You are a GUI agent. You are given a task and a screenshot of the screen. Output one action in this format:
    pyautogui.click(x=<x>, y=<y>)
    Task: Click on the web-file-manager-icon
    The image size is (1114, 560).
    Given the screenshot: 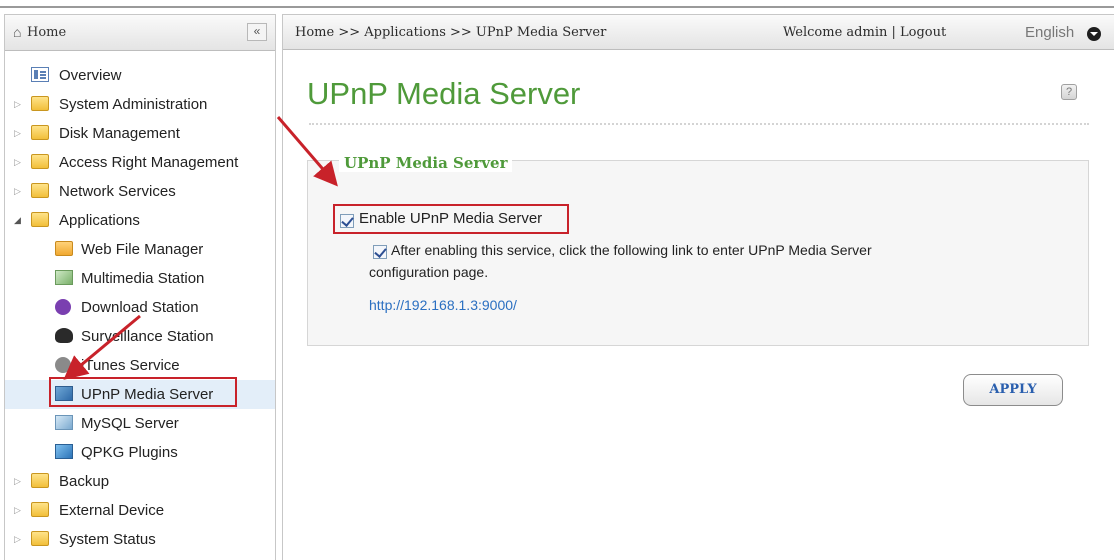 What is the action you would take?
    pyautogui.click(x=64, y=248)
    